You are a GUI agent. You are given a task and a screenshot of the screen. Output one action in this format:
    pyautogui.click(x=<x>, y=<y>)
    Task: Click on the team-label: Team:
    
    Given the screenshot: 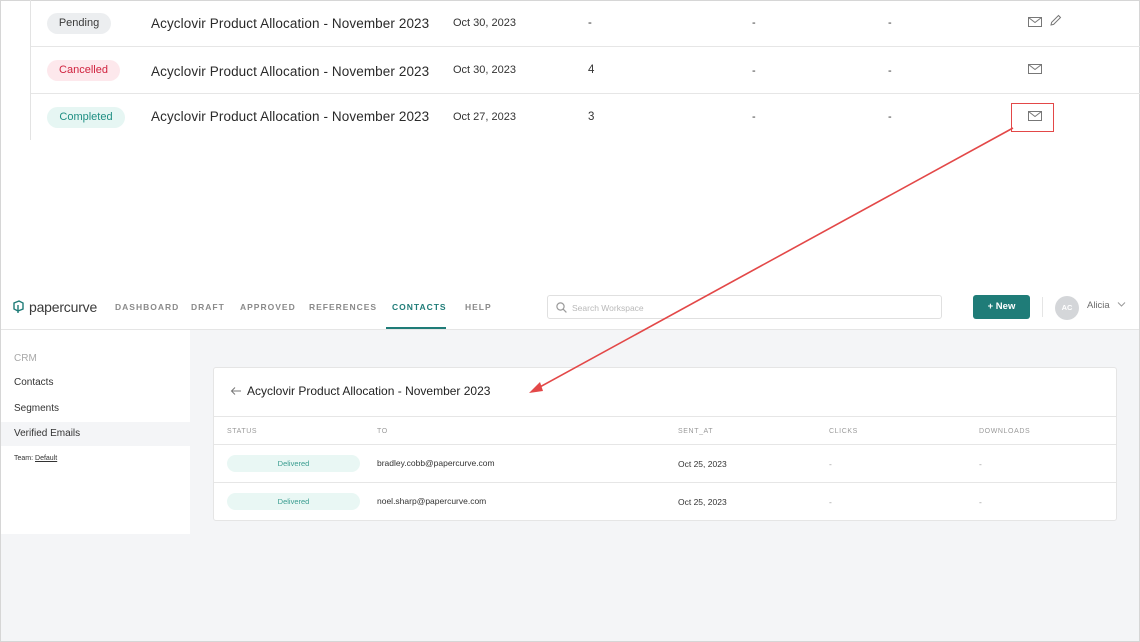 What is the action you would take?
    pyautogui.click(x=24, y=458)
    